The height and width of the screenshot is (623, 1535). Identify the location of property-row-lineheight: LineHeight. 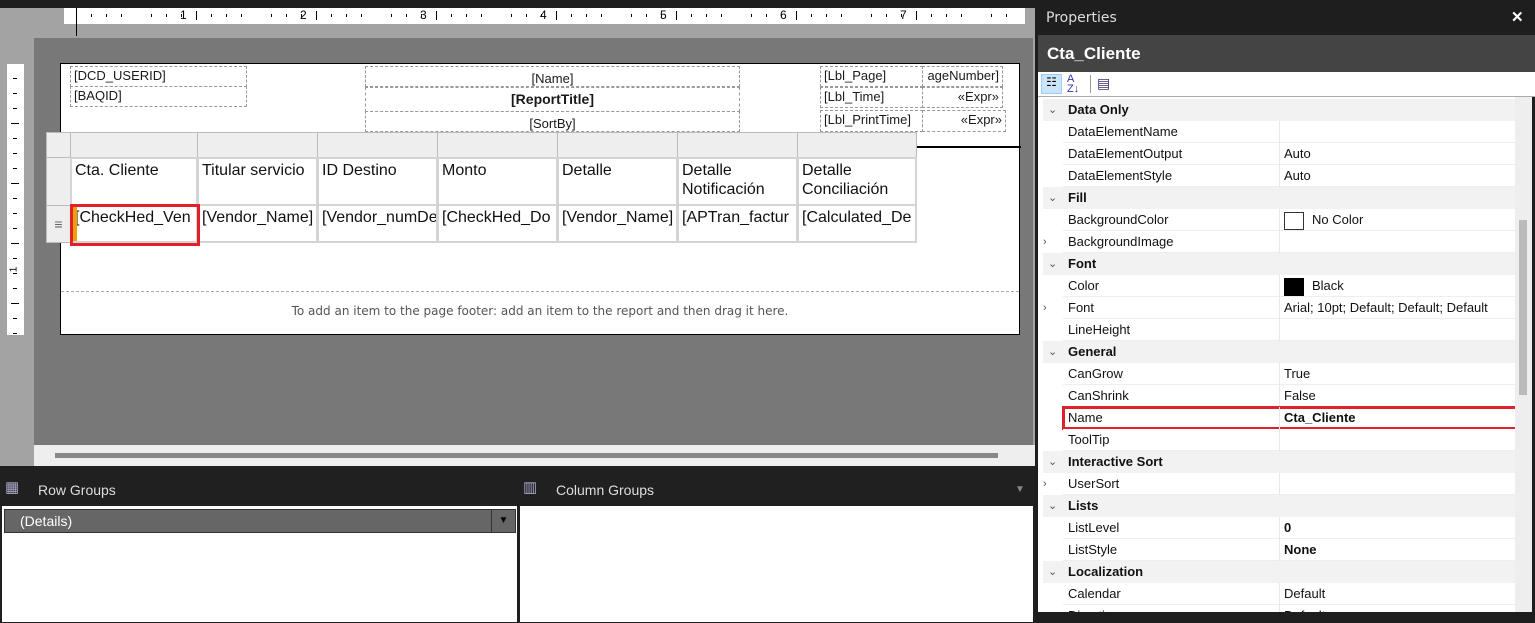
(1289, 330).